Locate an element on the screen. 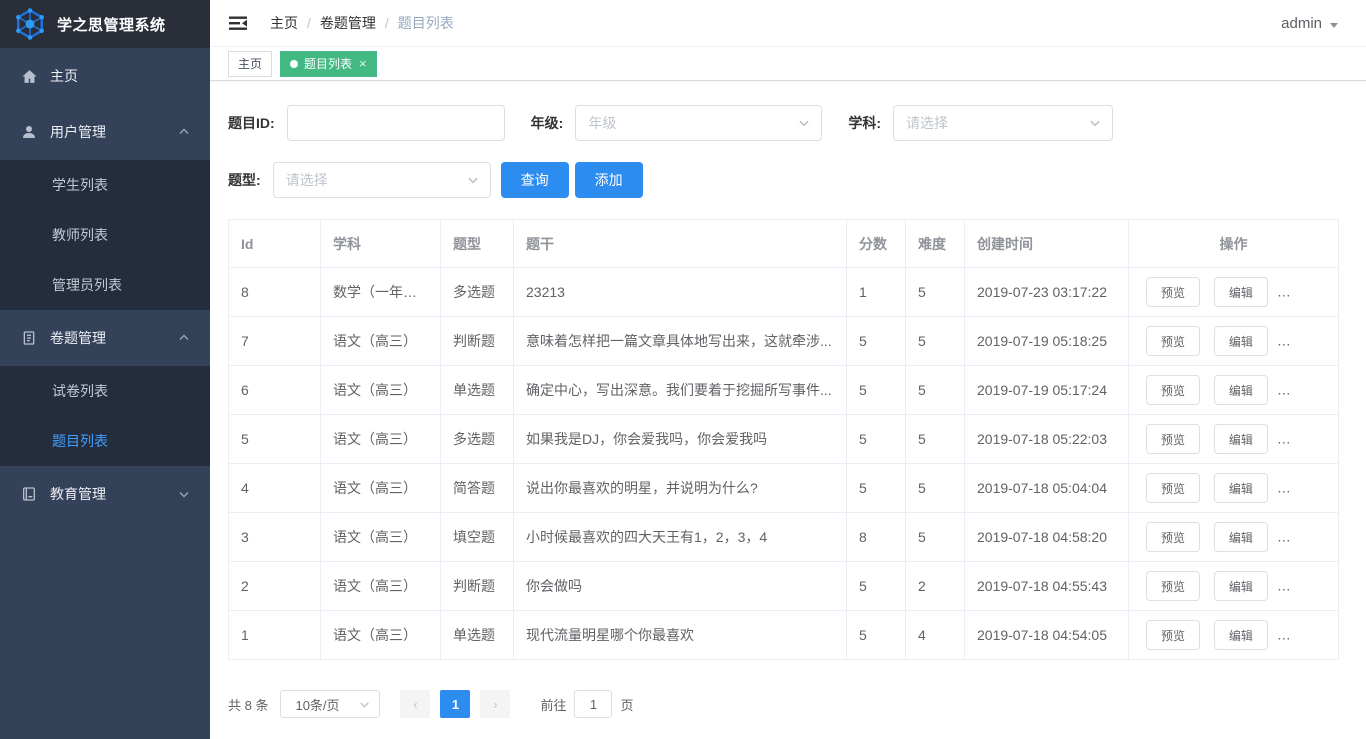 The height and width of the screenshot is (739, 1366). cell-qtype: 简答题 is located at coordinates (477, 488).